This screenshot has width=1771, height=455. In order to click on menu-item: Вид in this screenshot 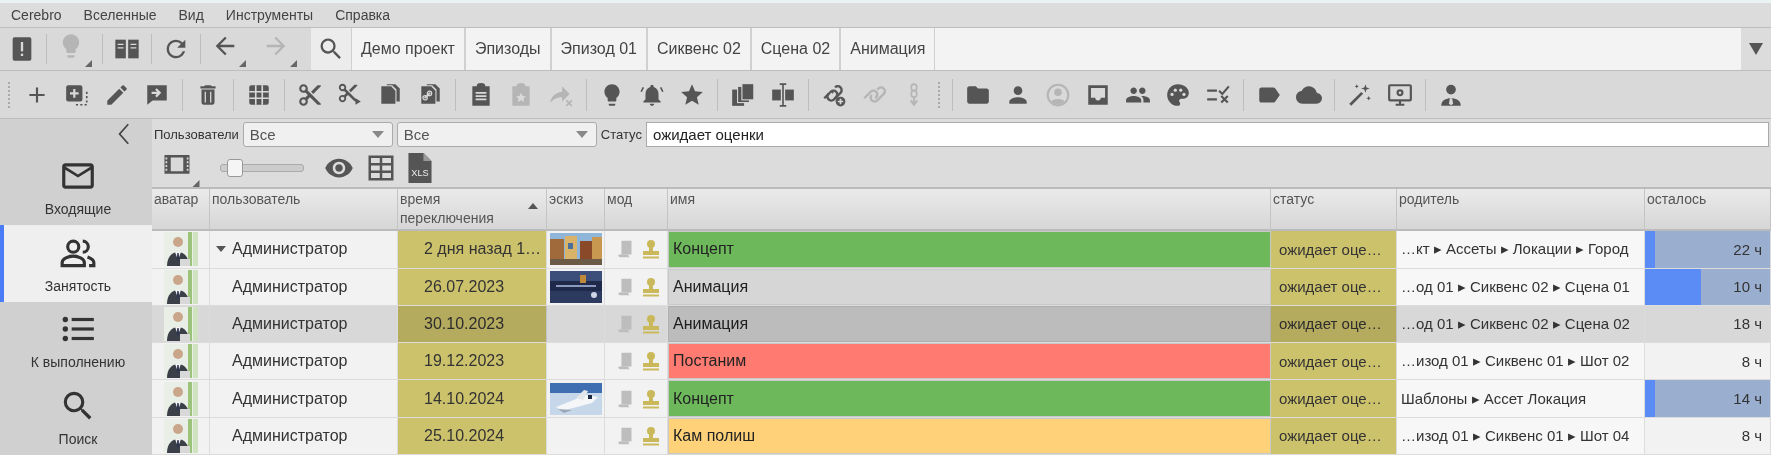, I will do `click(191, 15)`.